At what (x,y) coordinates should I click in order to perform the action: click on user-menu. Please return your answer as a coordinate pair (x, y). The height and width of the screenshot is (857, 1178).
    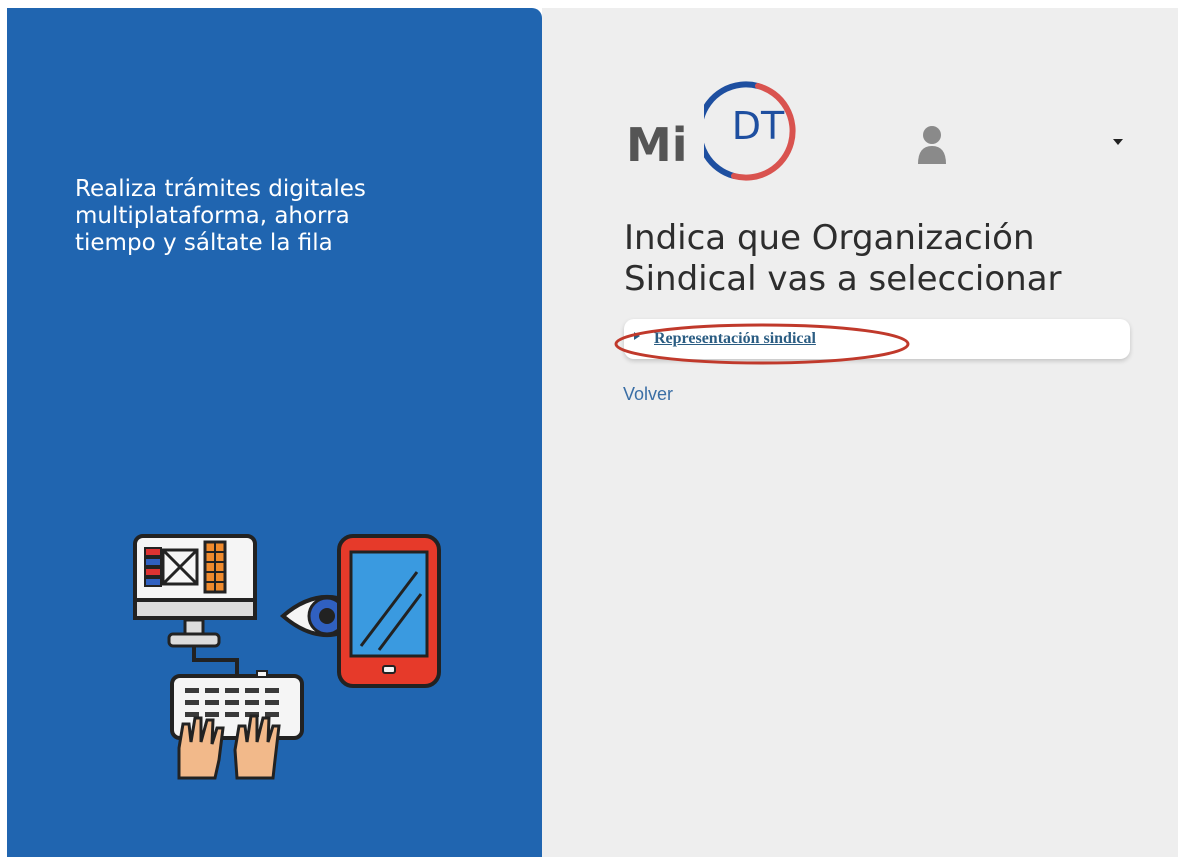
    Looking at the image, I should click on (1017, 143).